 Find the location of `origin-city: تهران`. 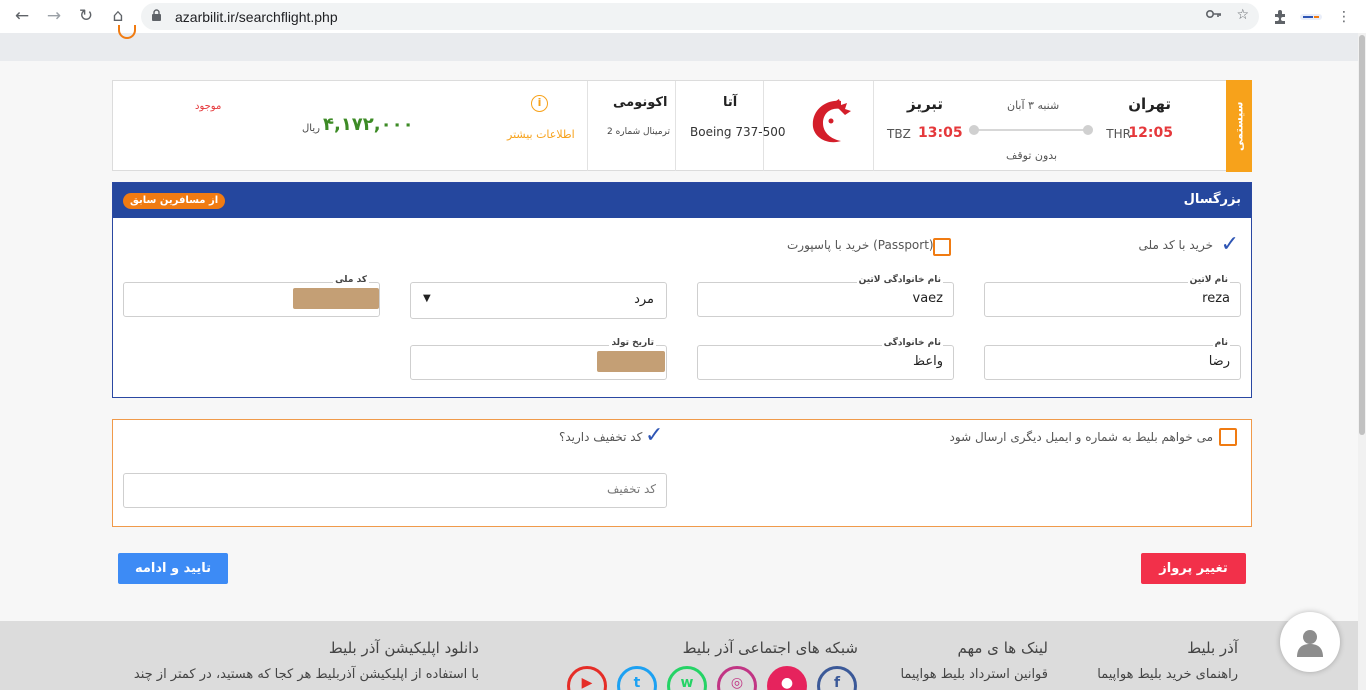

origin-city: تهران is located at coordinates (1149, 104).